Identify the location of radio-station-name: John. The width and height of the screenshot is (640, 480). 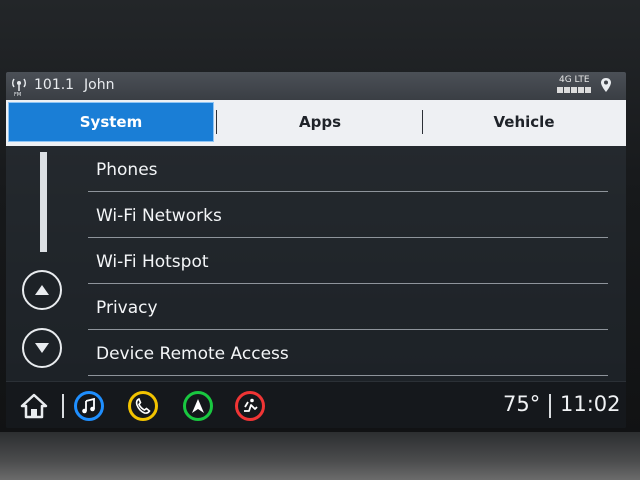
(99, 85).